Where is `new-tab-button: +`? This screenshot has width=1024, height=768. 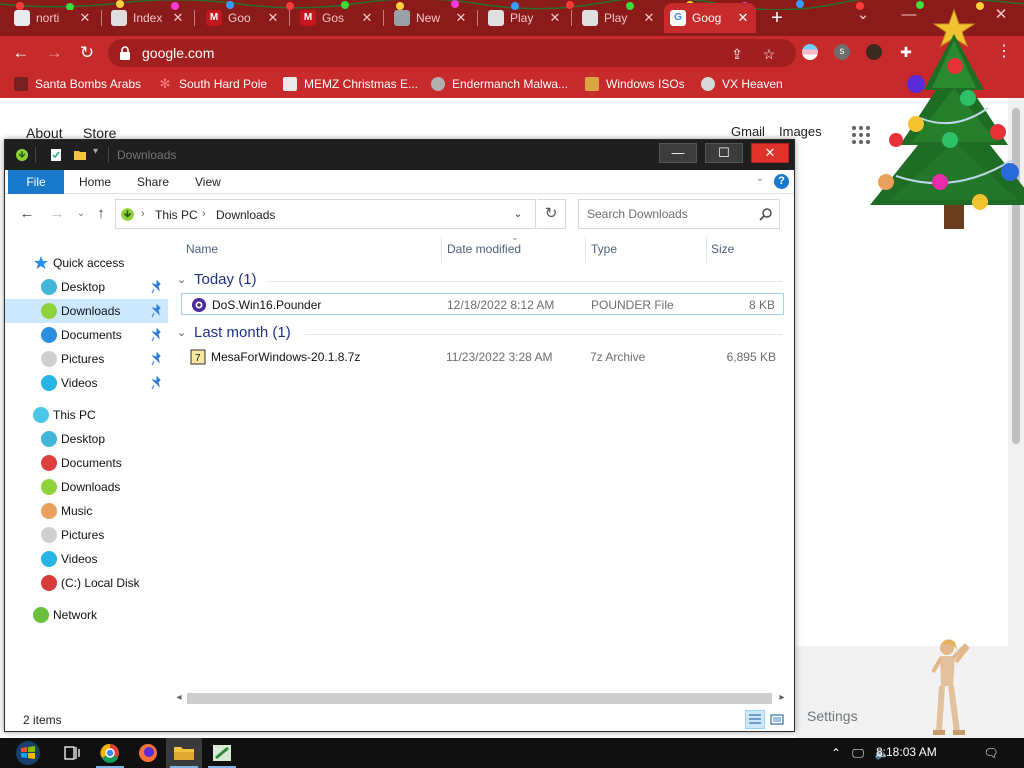 new-tab-button: + is located at coordinates (777, 18).